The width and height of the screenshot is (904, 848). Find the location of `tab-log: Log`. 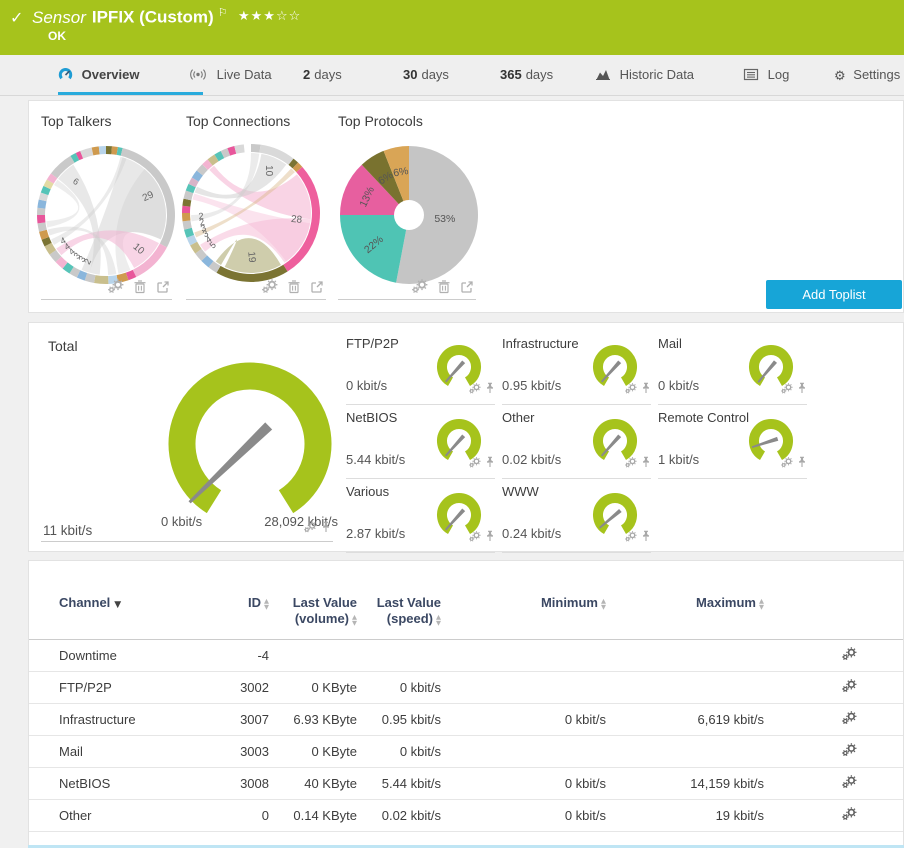

tab-log: Log is located at coordinates (766, 75).